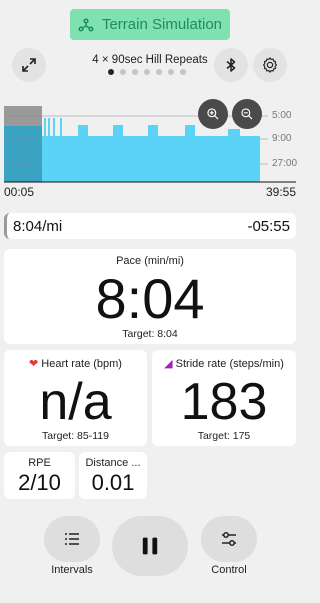  I want to click on expand-button, so click(29, 65).